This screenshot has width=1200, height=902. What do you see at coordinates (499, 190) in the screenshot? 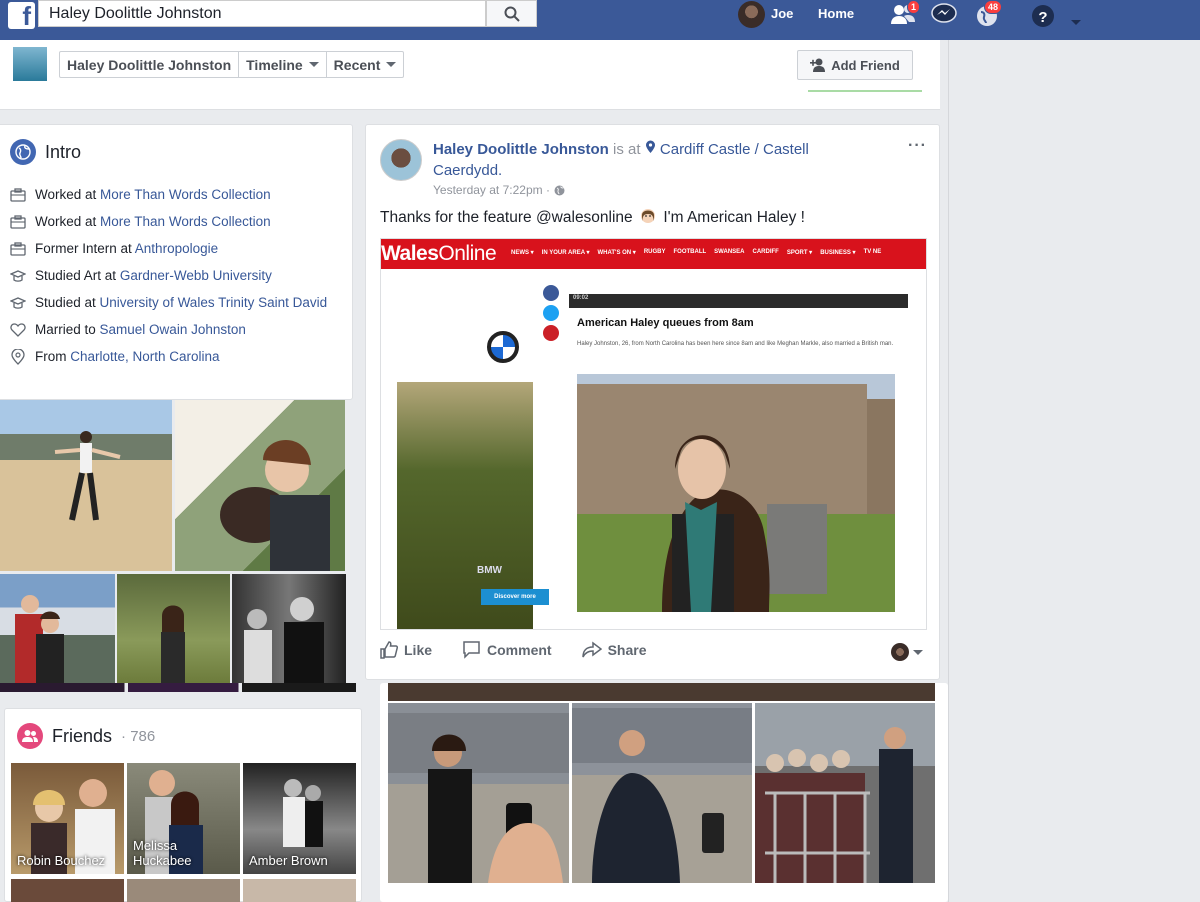
I see `post-timestamp: Yesterday at 7:22pm ·` at bounding box center [499, 190].